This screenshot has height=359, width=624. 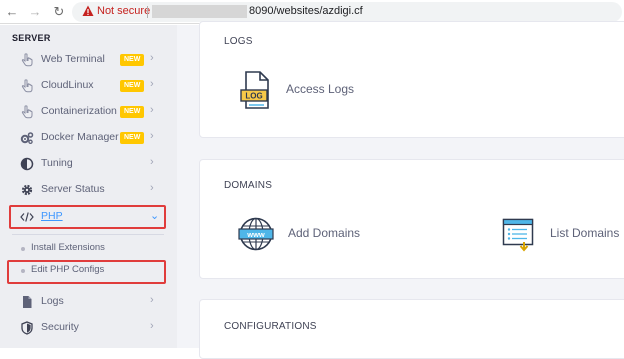 I want to click on forward-arrow-icon: →, so click(x=35, y=12).